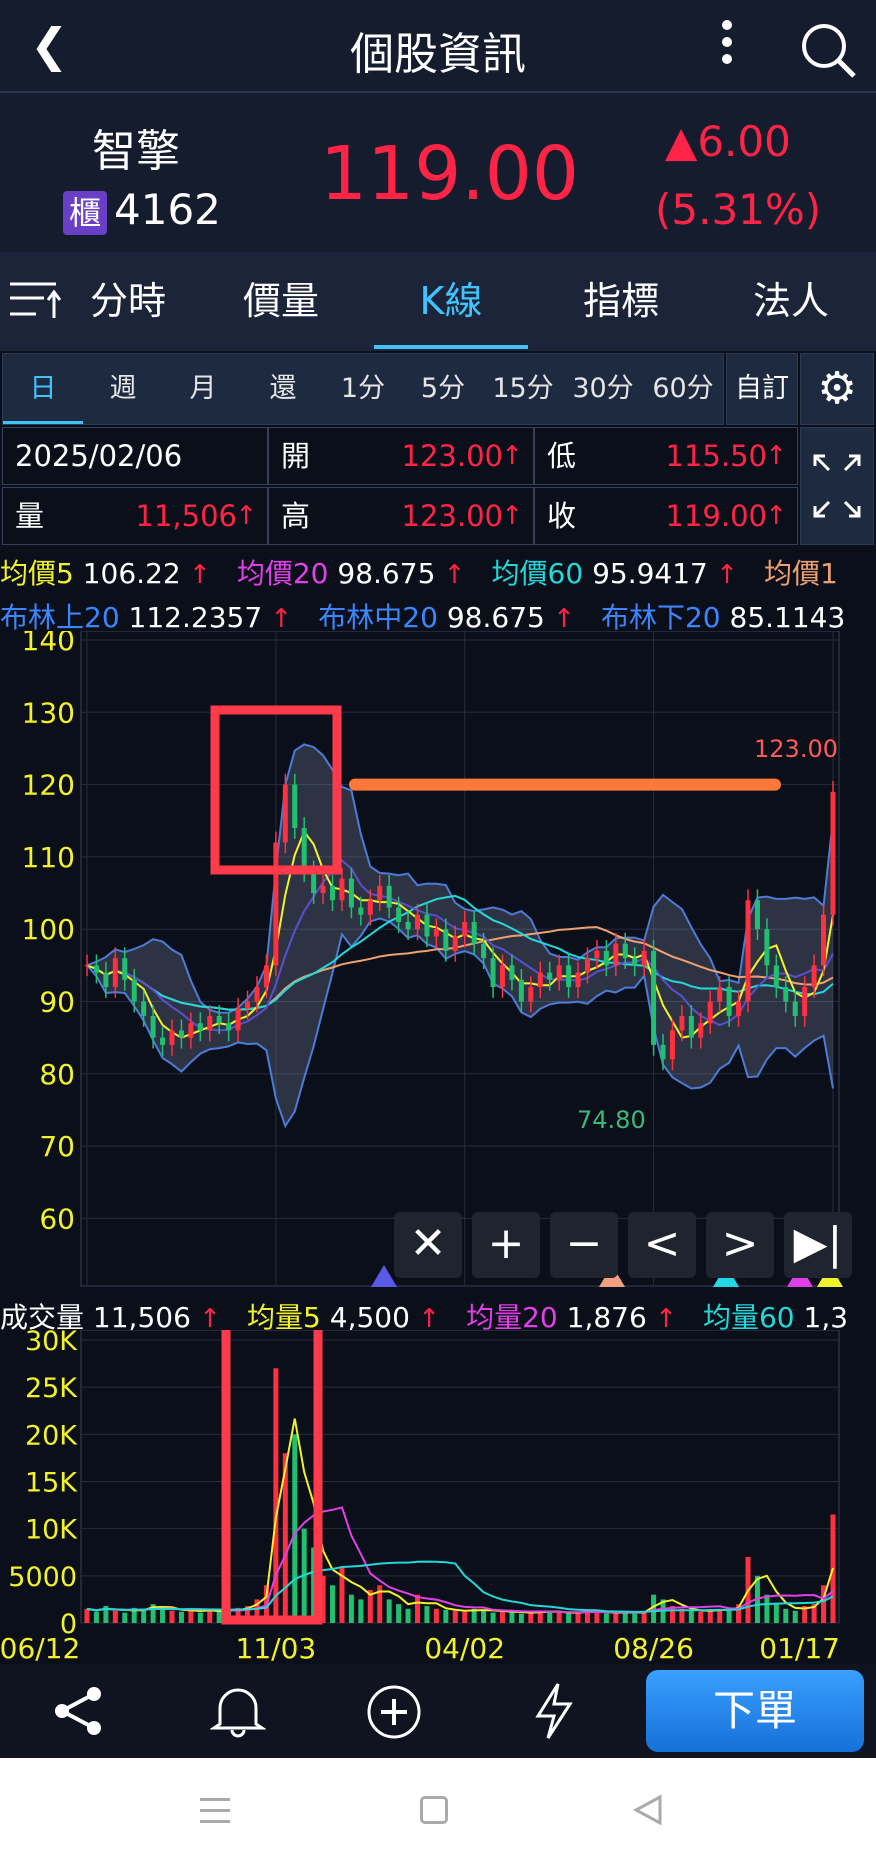 The width and height of the screenshot is (876, 1866). What do you see at coordinates (451, 301) in the screenshot?
I see `tab-kline: K線` at bounding box center [451, 301].